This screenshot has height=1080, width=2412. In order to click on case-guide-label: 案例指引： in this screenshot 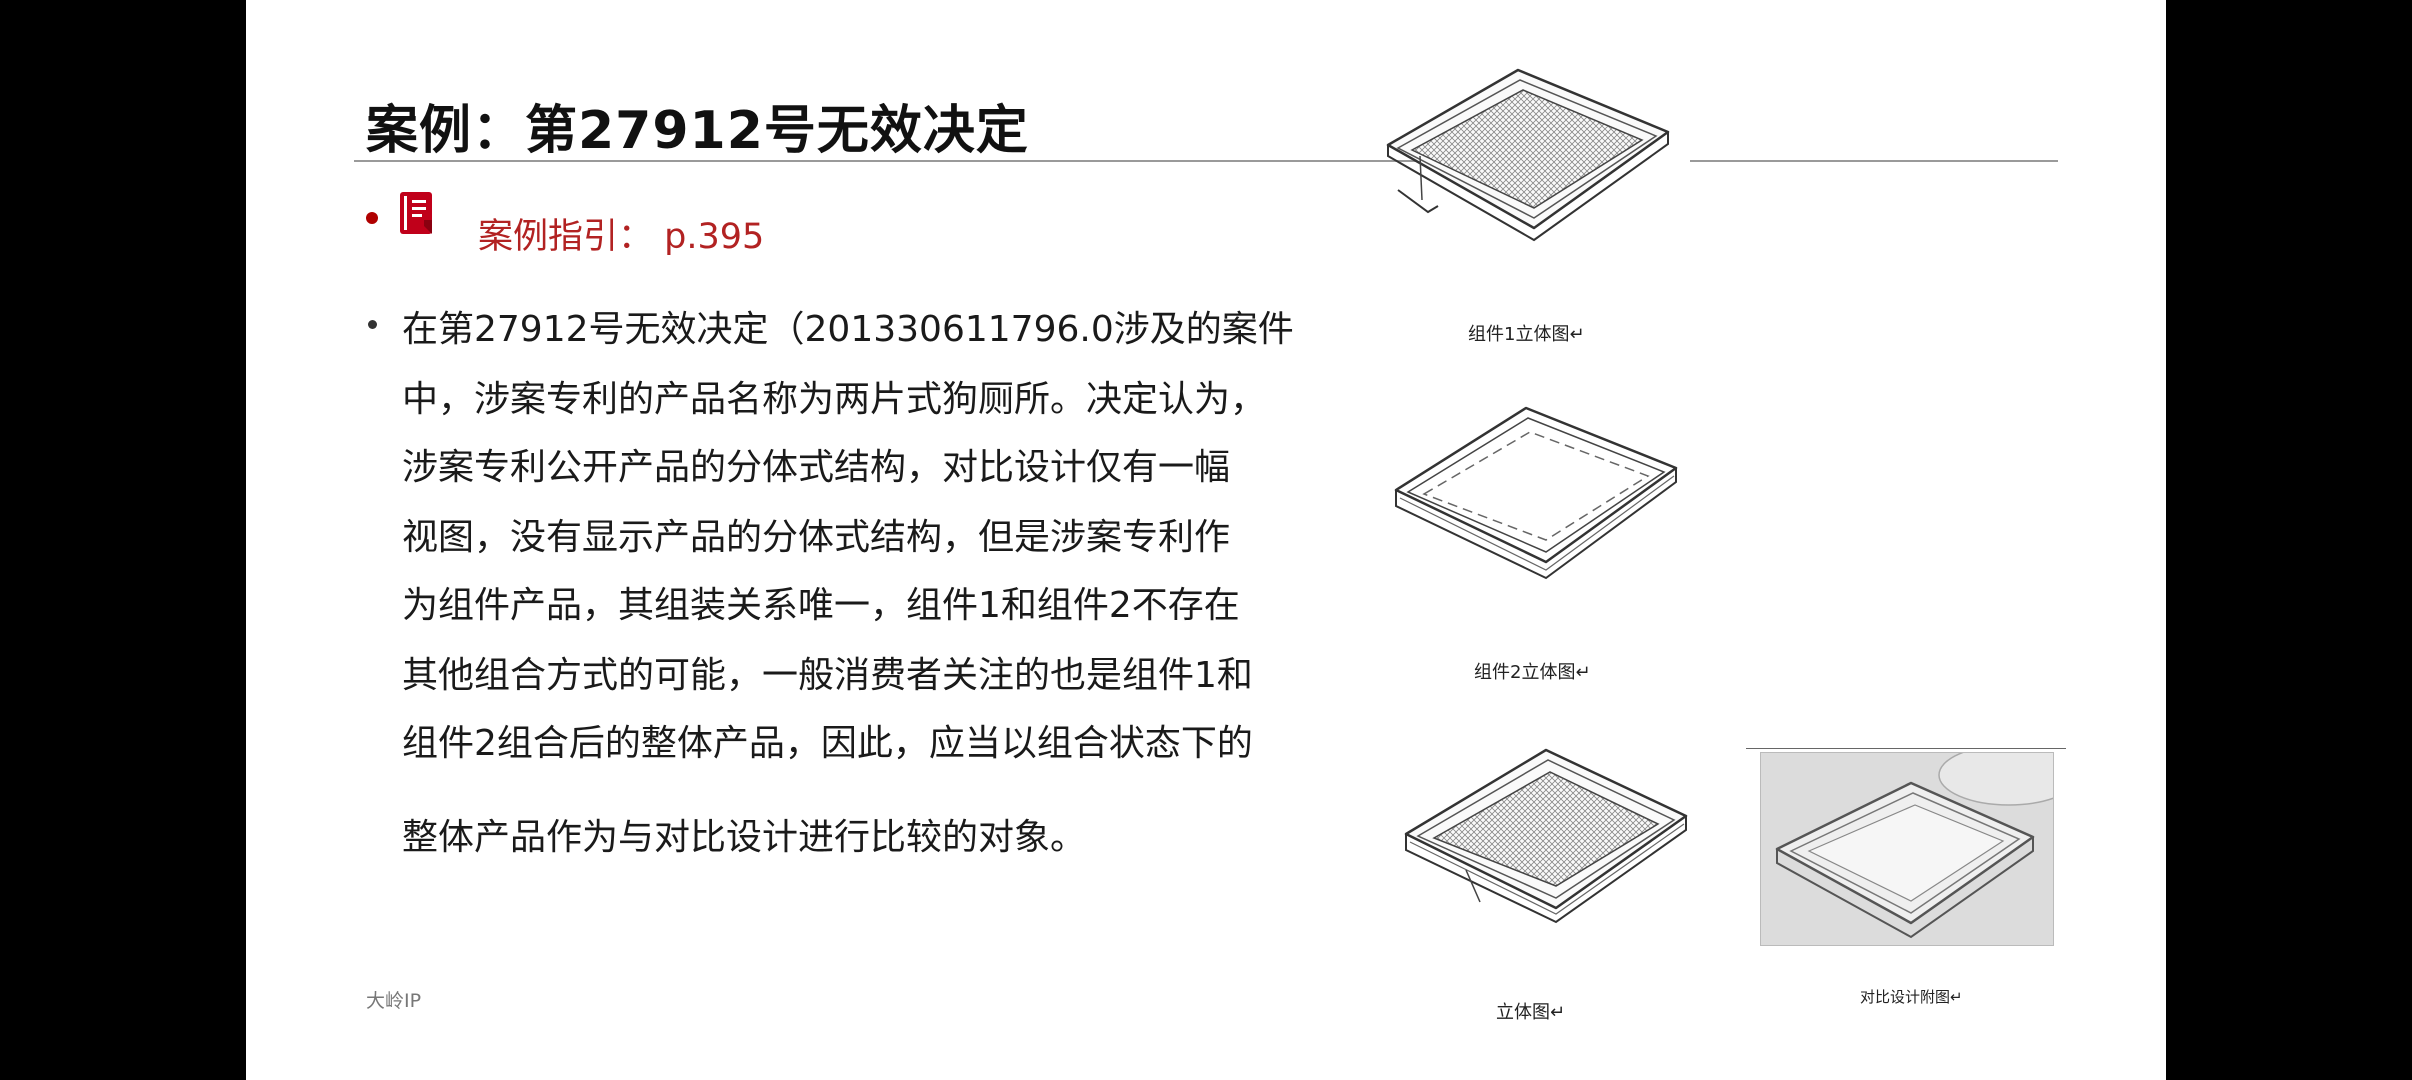, I will do `click(565, 237)`.